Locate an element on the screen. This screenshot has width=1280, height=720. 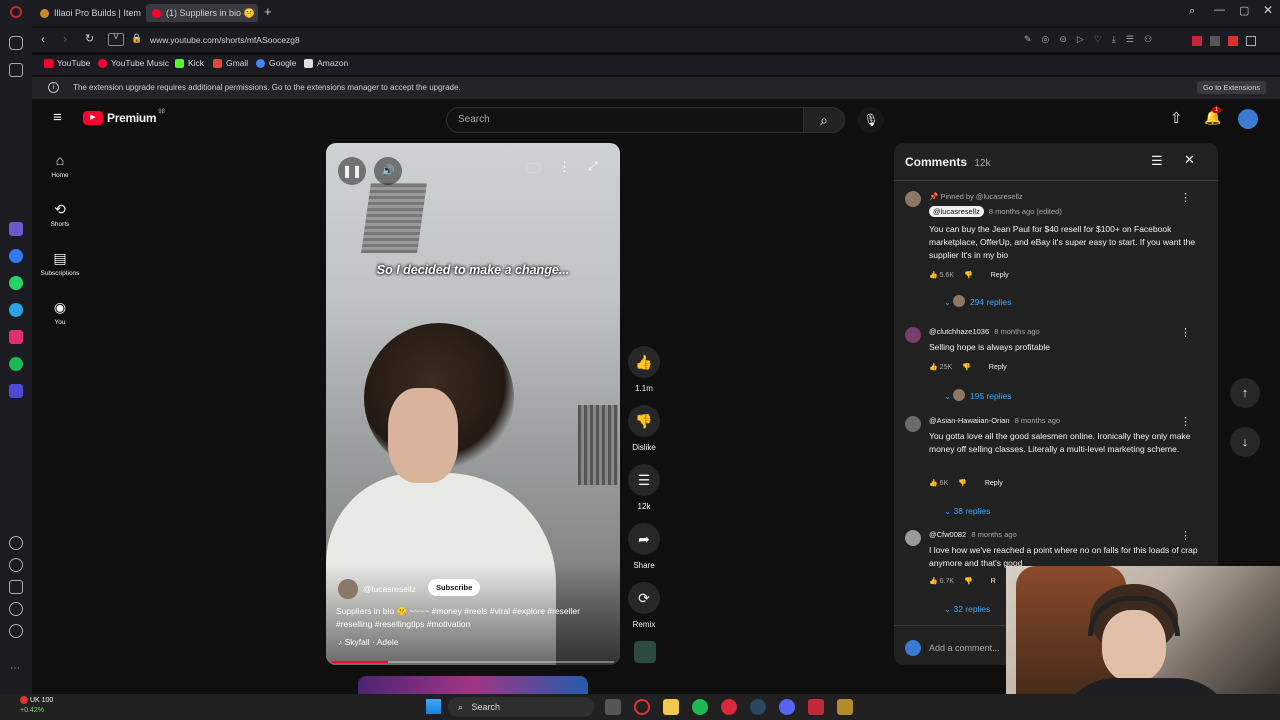
sidebar-extensions-icon is located at coordinates (16, 587).